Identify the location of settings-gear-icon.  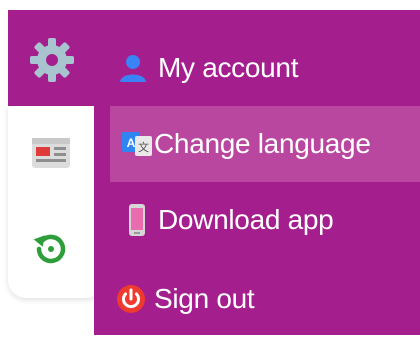
(52, 60).